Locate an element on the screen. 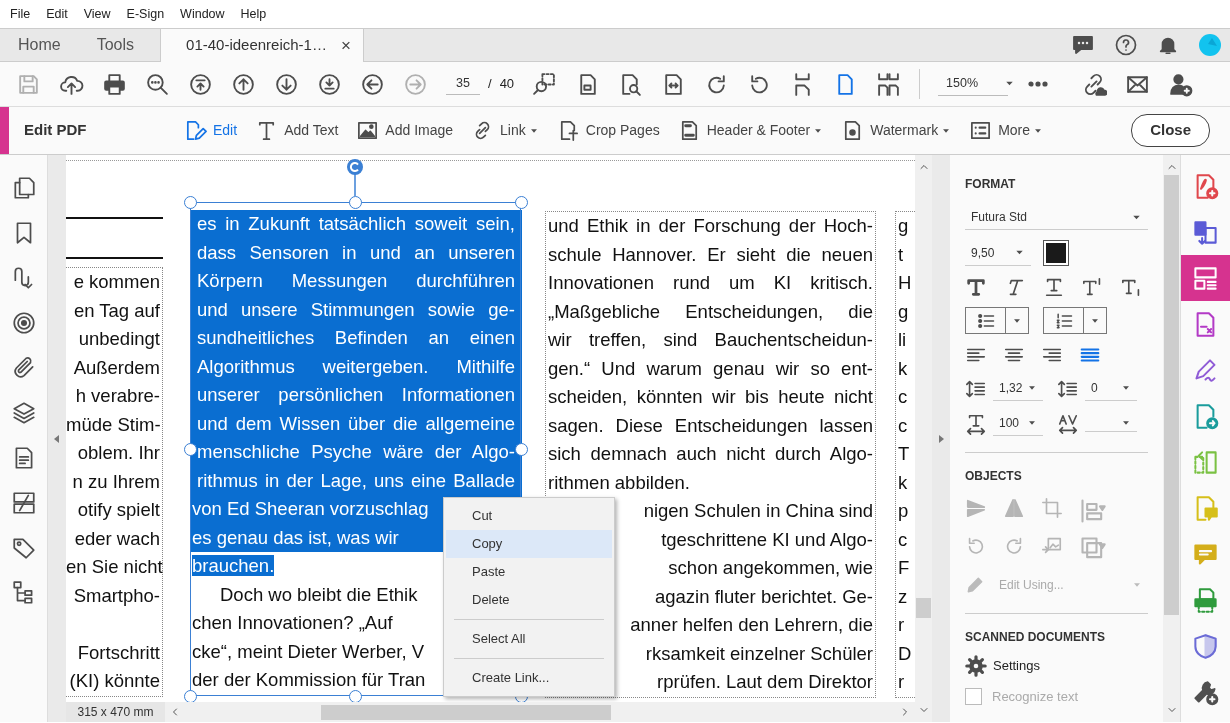 The height and width of the screenshot is (723, 1230). paragraph-spacing-dropdown: 0 is located at coordinates (1111, 388).